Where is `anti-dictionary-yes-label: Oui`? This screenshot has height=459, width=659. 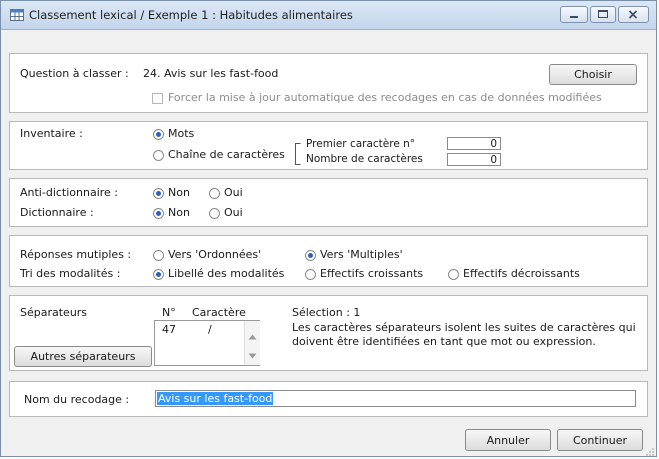 anti-dictionary-yes-label: Oui is located at coordinates (233, 192).